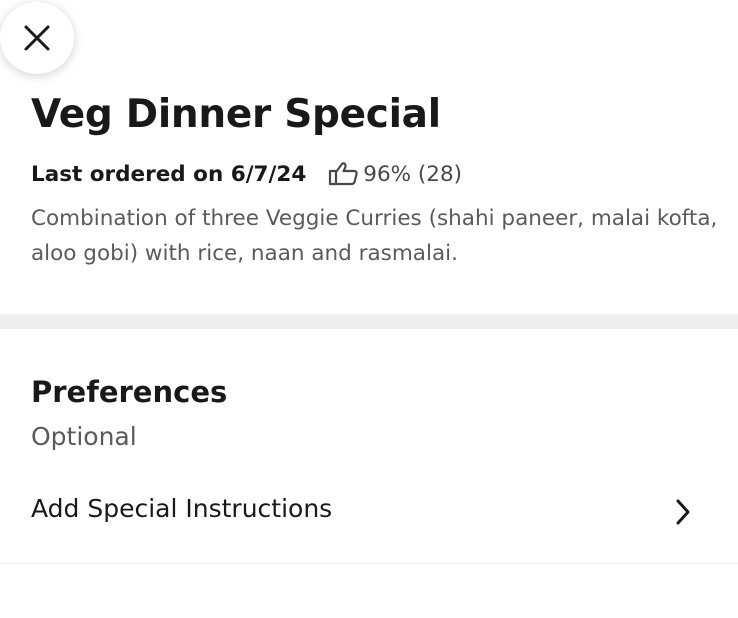 The height and width of the screenshot is (618, 738). I want to click on item-meta-row: Last ordered on 6/7/24 96% (28), so click(246, 174).